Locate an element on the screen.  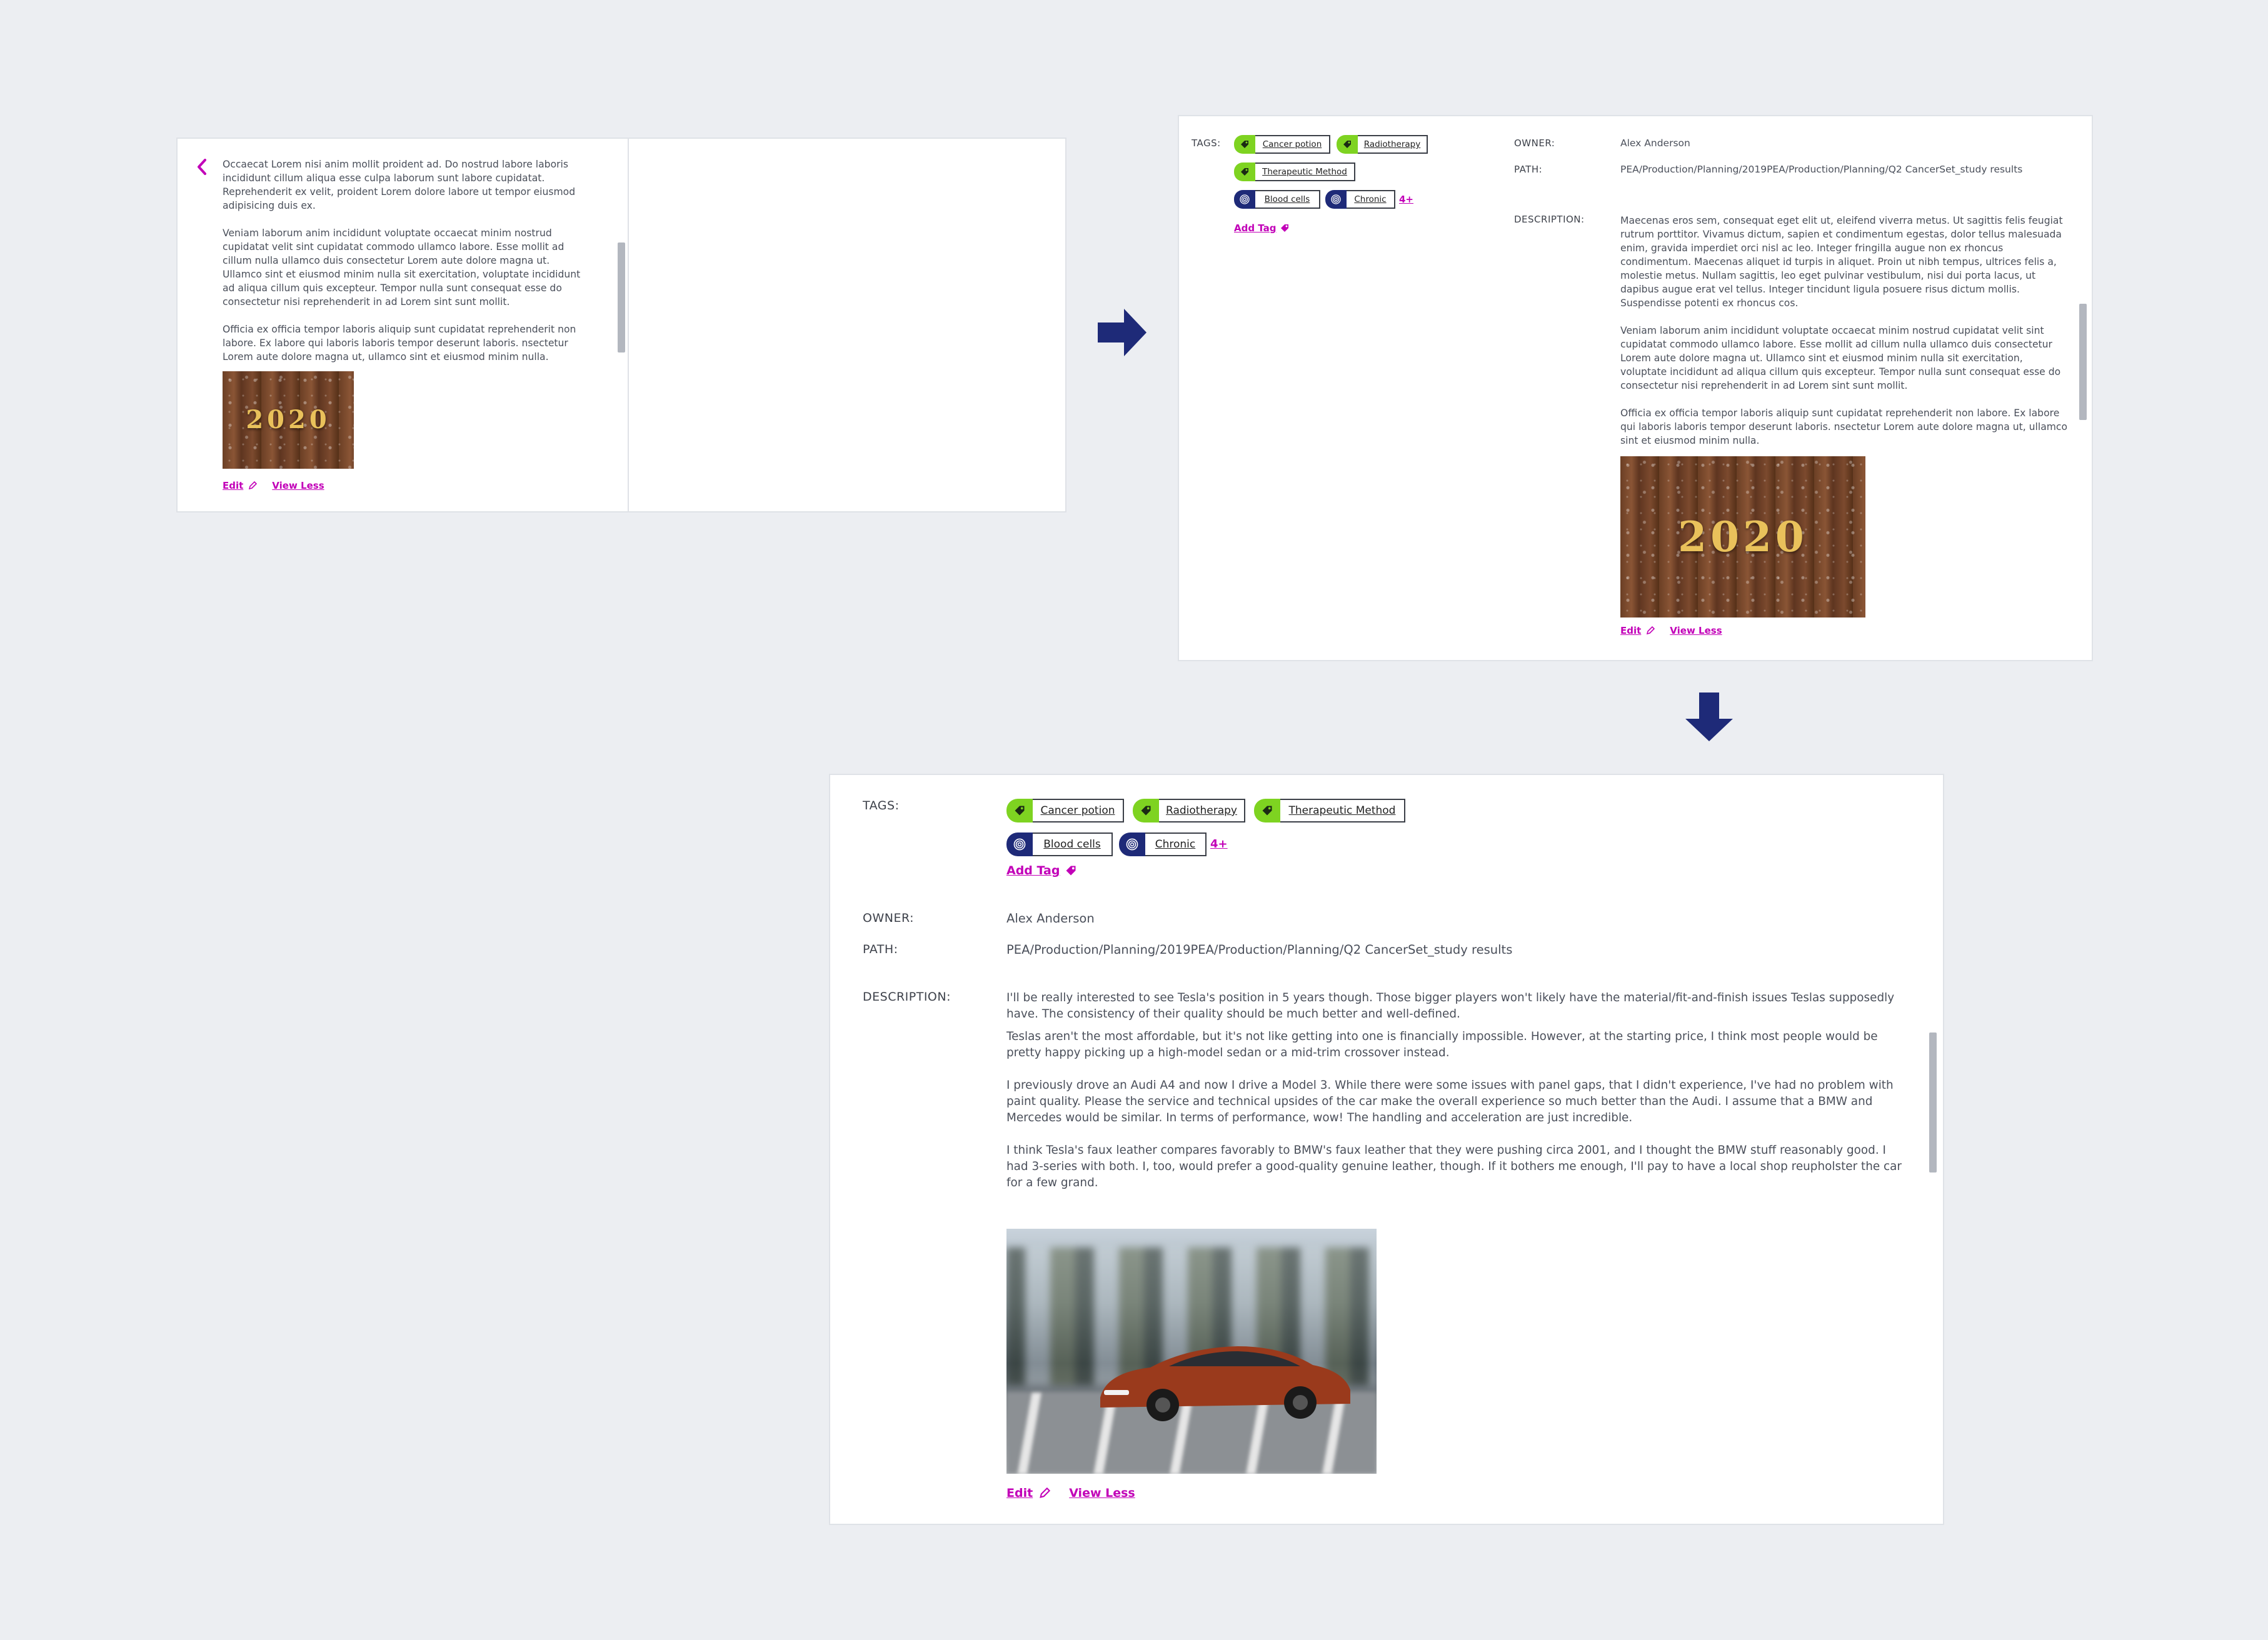
step2-actions: Edit View Less is located at coordinates (1671, 630).